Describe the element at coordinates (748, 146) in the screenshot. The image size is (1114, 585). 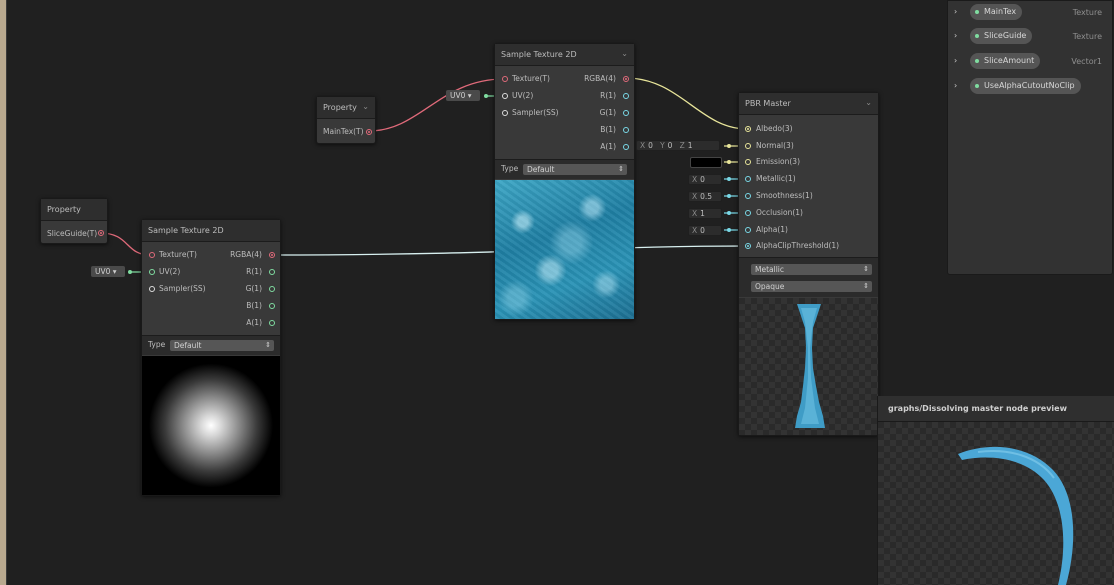
I see `normal-input-port` at that location.